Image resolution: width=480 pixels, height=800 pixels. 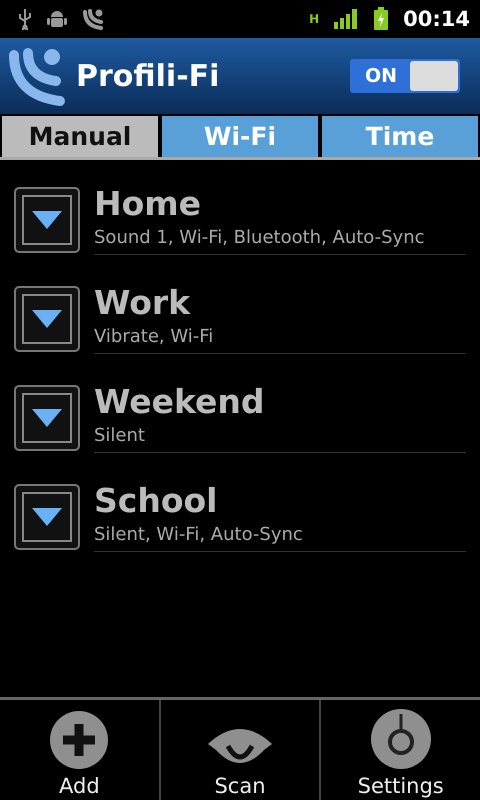 I want to click on profile-name: Work, so click(x=143, y=302).